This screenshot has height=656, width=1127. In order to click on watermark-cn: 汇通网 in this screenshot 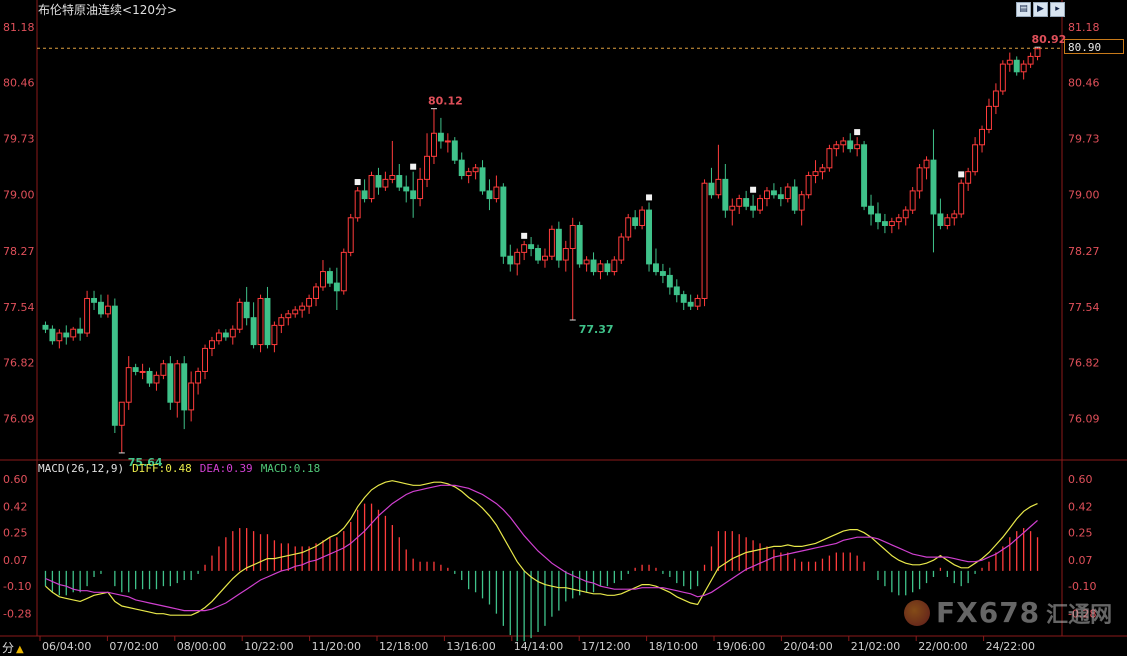, I will do `click(1079, 615)`.